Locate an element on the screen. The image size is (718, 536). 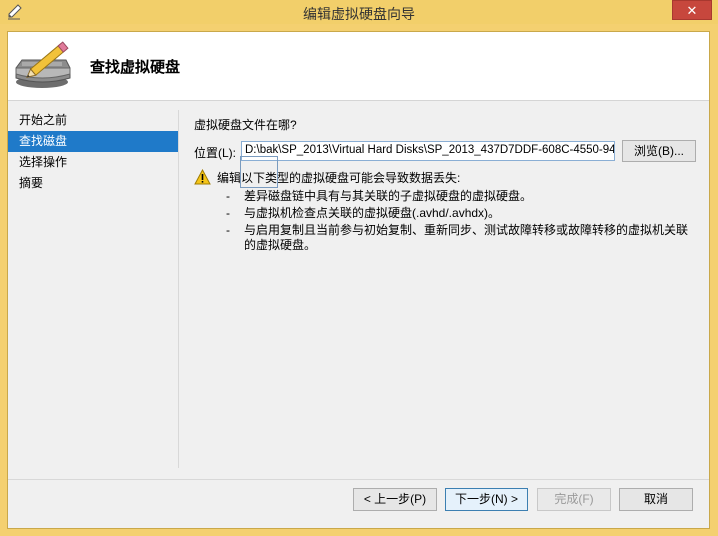
page-title: 查找虚拟硬盘 is located at coordinates (135, 67).